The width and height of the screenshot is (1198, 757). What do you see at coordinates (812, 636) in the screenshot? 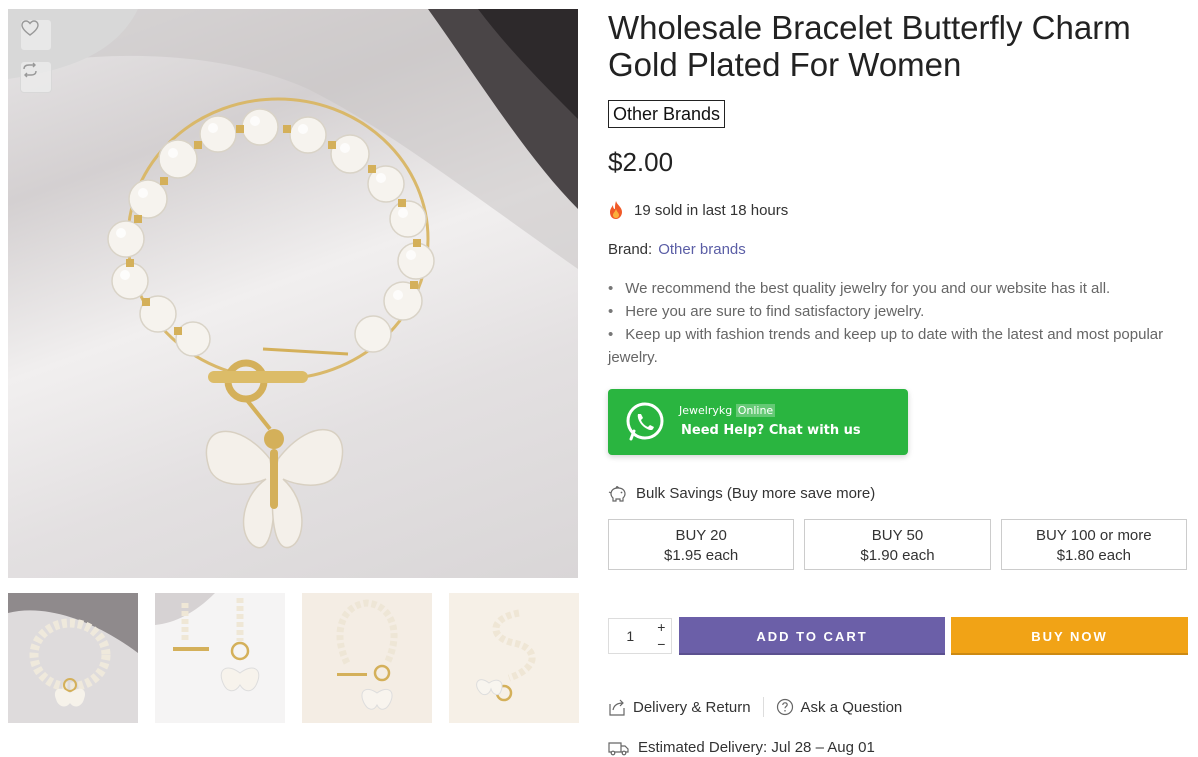
I see `add-to-cart-button: ADD TO CART` at bounding box center [812, 636].